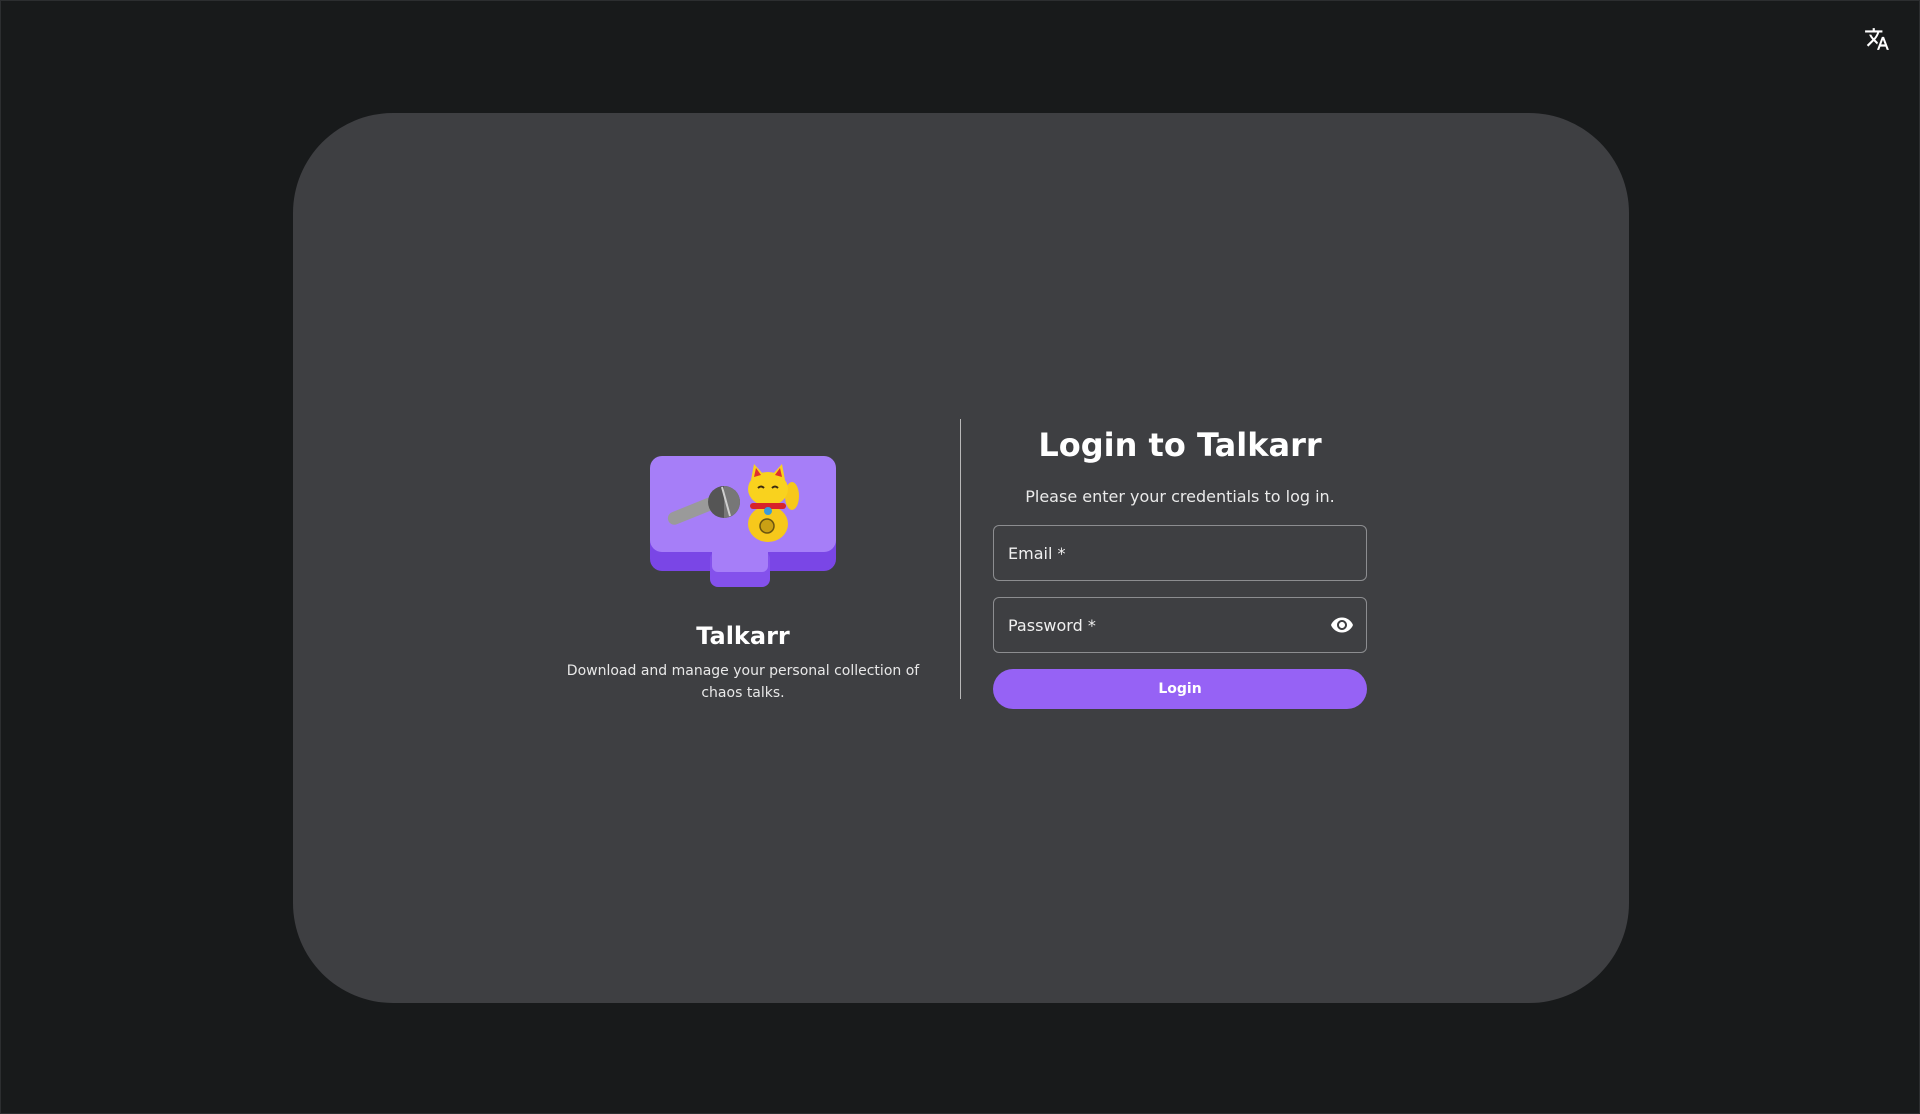  I want to click on toggle-password-visibility-button, so click(1342, 625).